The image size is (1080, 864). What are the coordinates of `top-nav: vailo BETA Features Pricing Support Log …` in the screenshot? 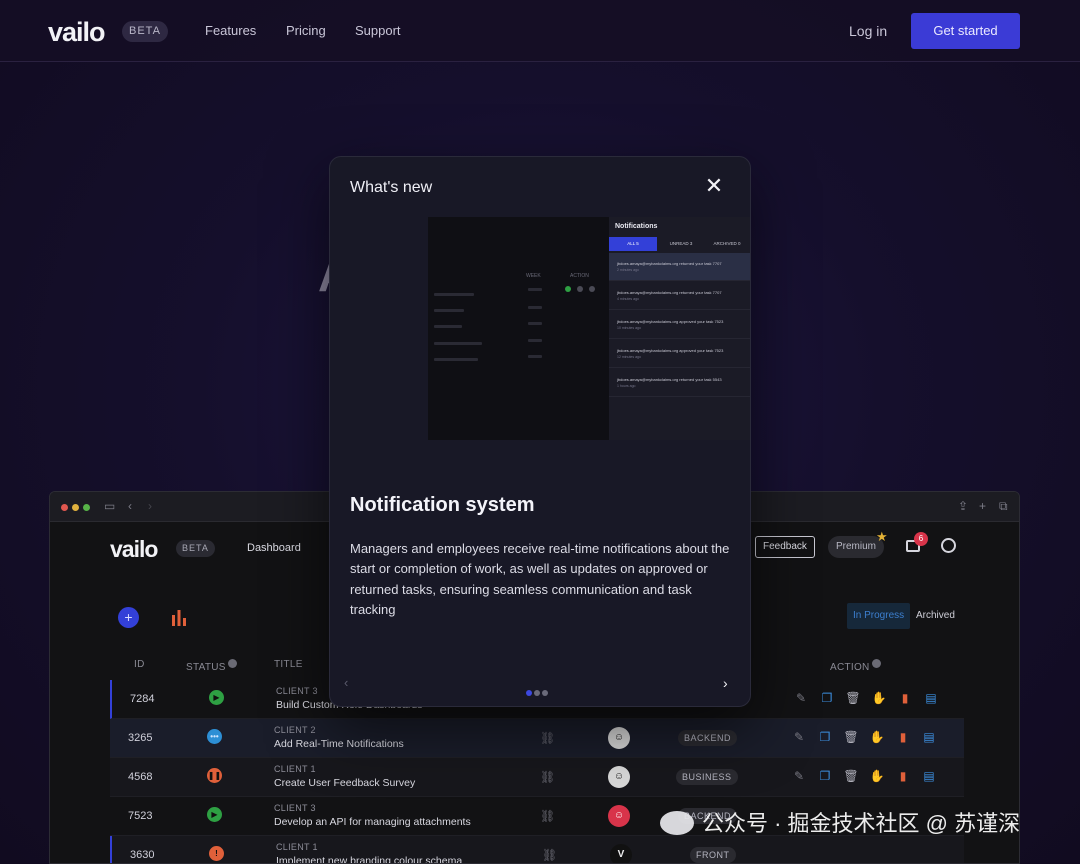 It's located at (540, 31).